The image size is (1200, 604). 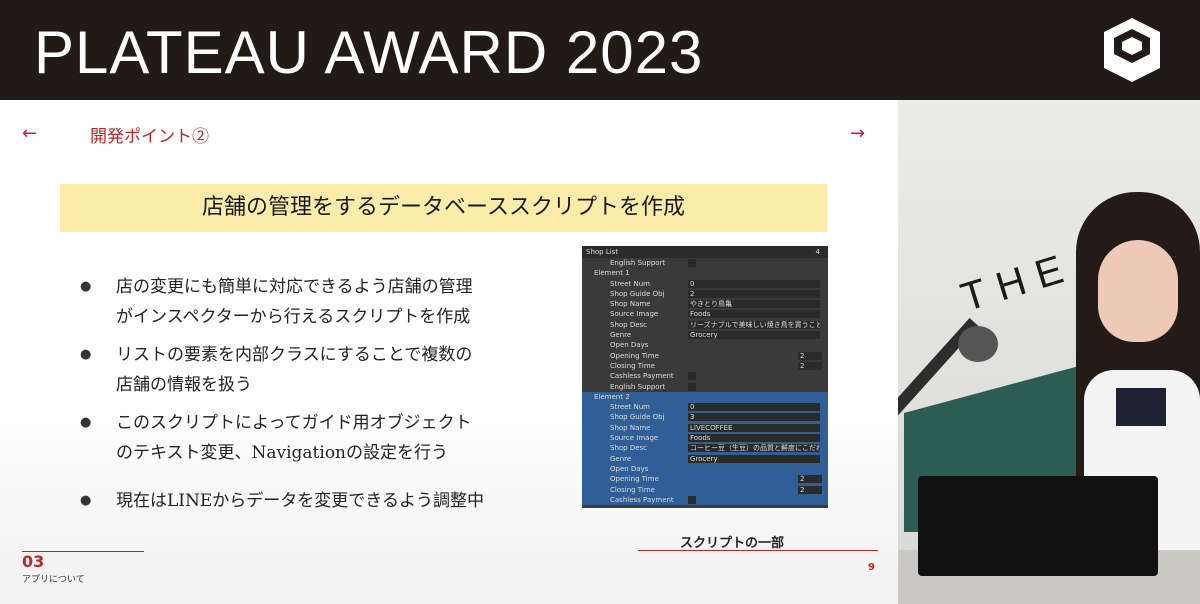 I want to click on slide-banner: 店舗の管理をするデータベーススクリプトを作成, so click(x=443, y=208).